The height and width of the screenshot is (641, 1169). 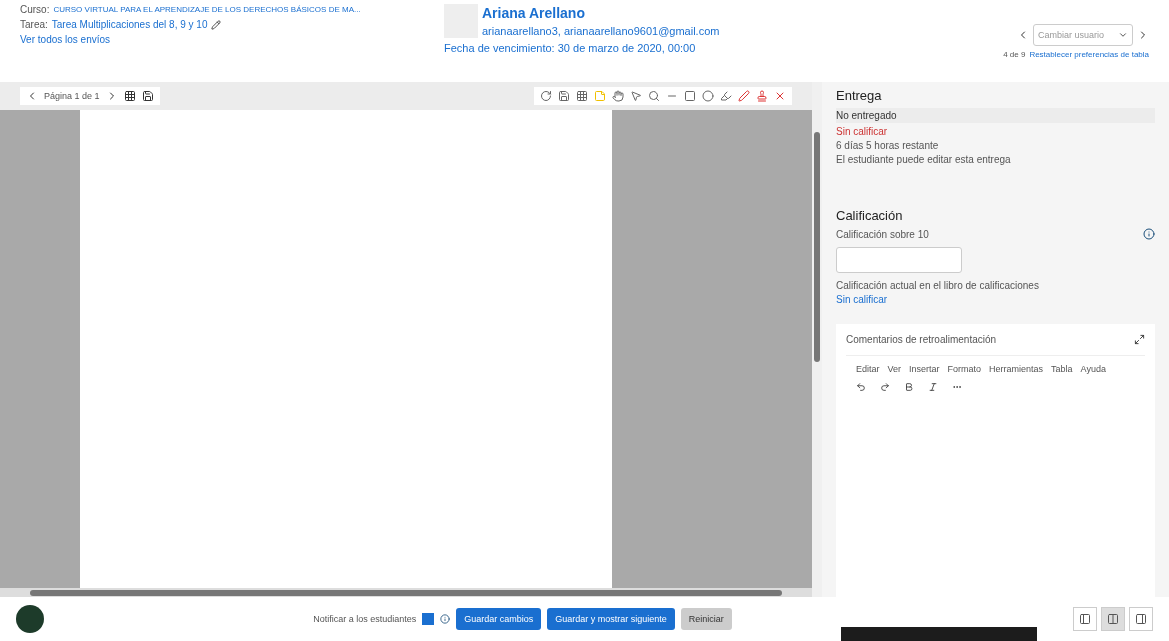 What do you see at coordinates (888, 145) in the screenshot?
I see `time-remaining: 6 días 5 horas restante` at bounding box center [888, 145].